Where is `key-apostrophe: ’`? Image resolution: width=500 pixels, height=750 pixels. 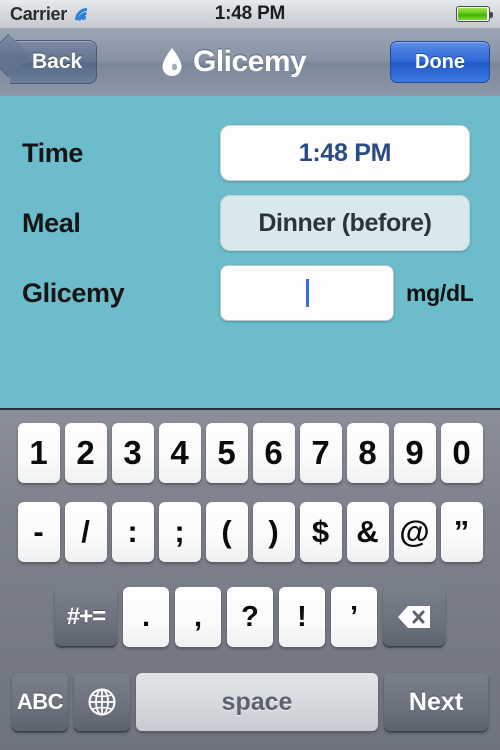 key-apostrophe: ’ is located at coordinates (354, 617).